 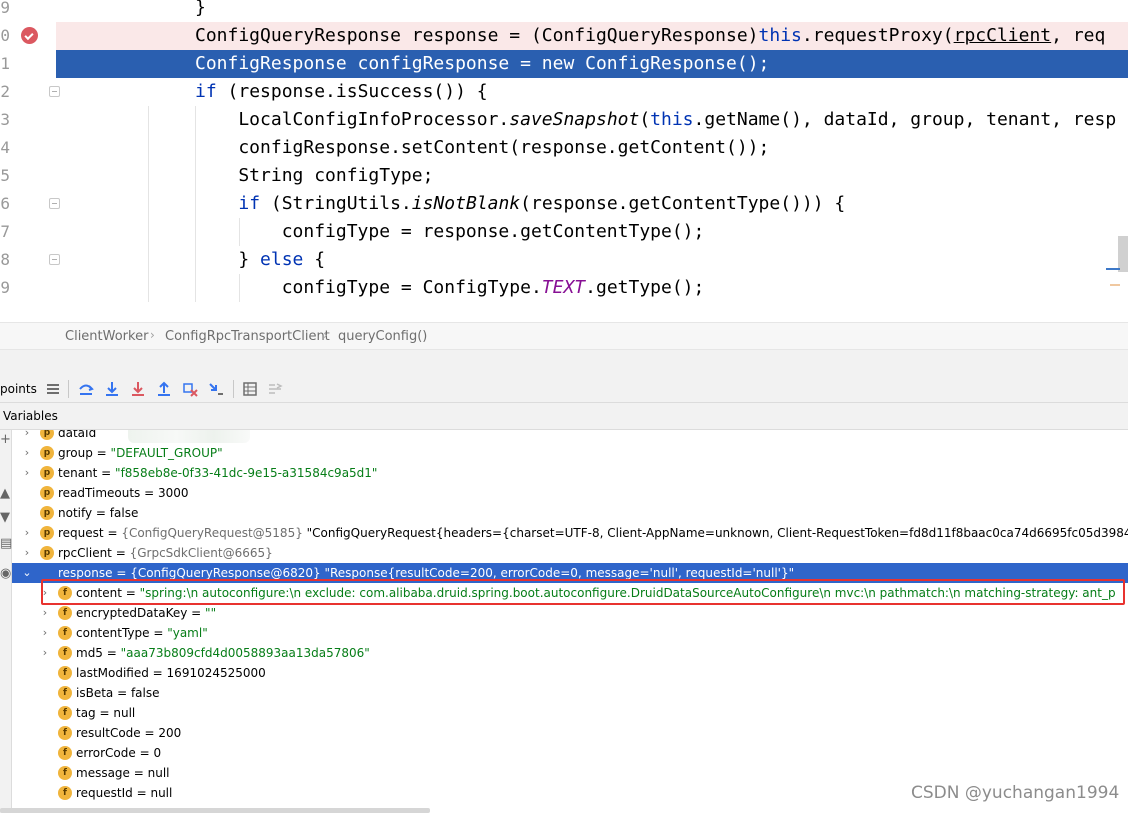 What do you see at coordinates (570, 513) in the screenshot?
I see `variable-row-notify: p notify = false` at bounding box center [570, 513].